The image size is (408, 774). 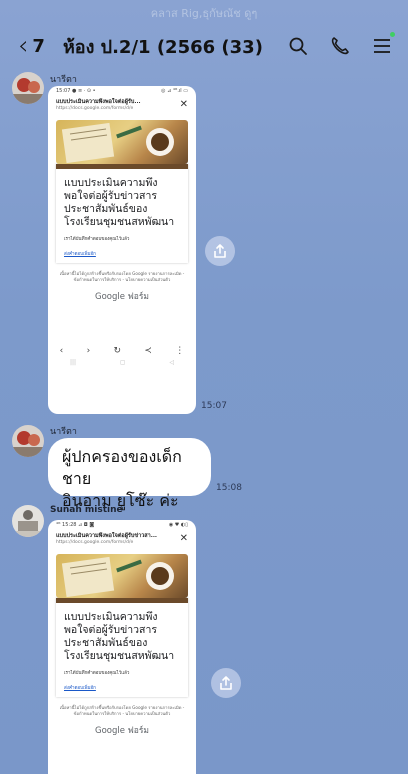 What do you see at coordinates (214, 406) in the screenshot?
I see `message-time: 15:07` at bounding box center [214, 406].